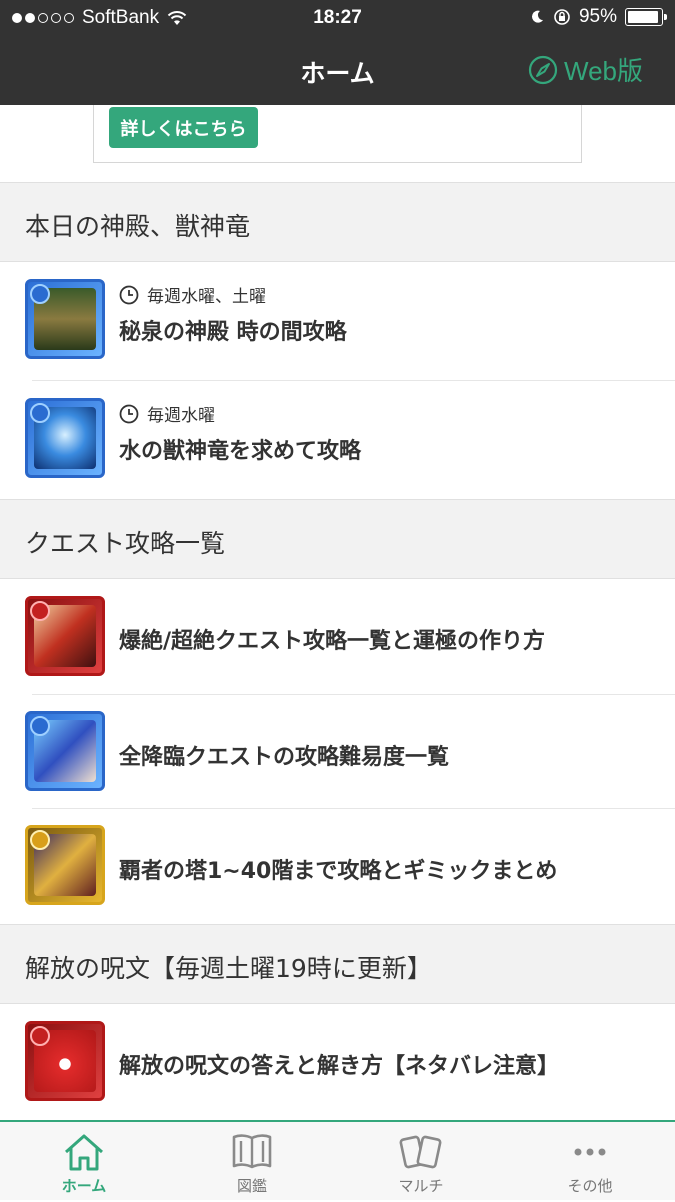 This screenshot has width=675, height=1202. I want to click on battery-icon, so click(646, 17).